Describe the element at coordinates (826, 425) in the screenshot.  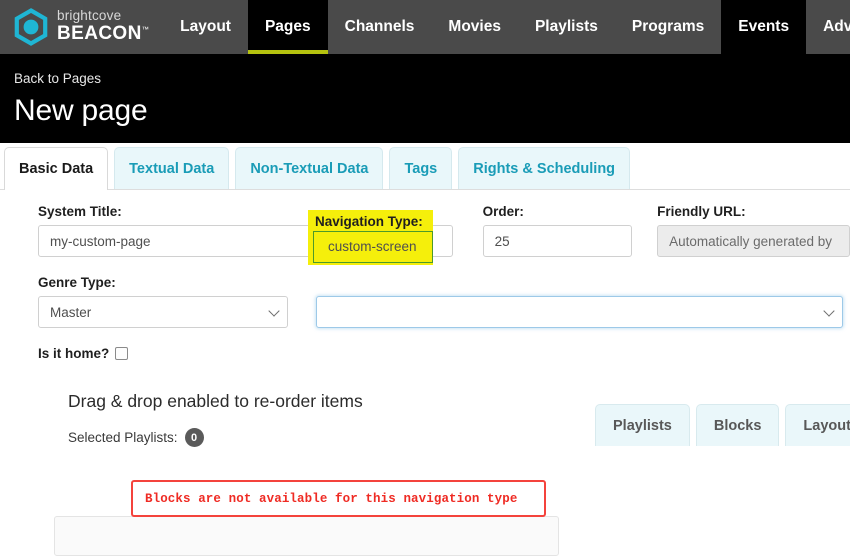
I see `panel-tab-label: Layouts` at that location.